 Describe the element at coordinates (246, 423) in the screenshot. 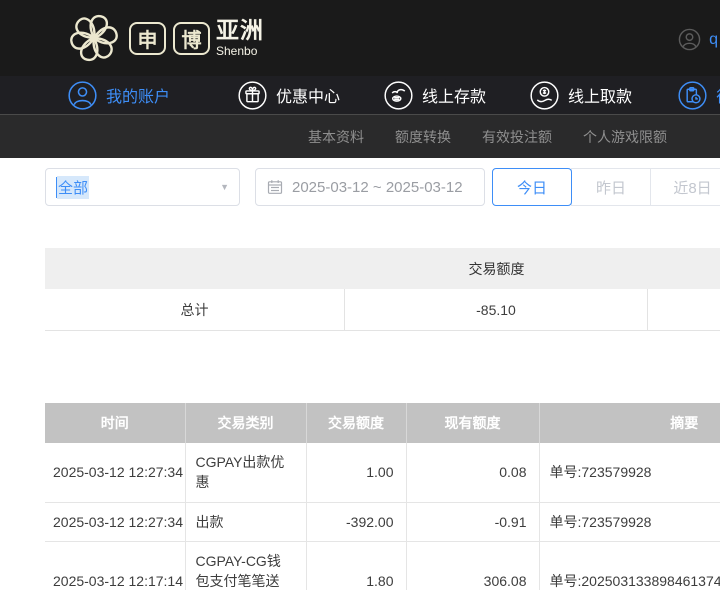

I see `col-header-type: 交易类别` at that location.